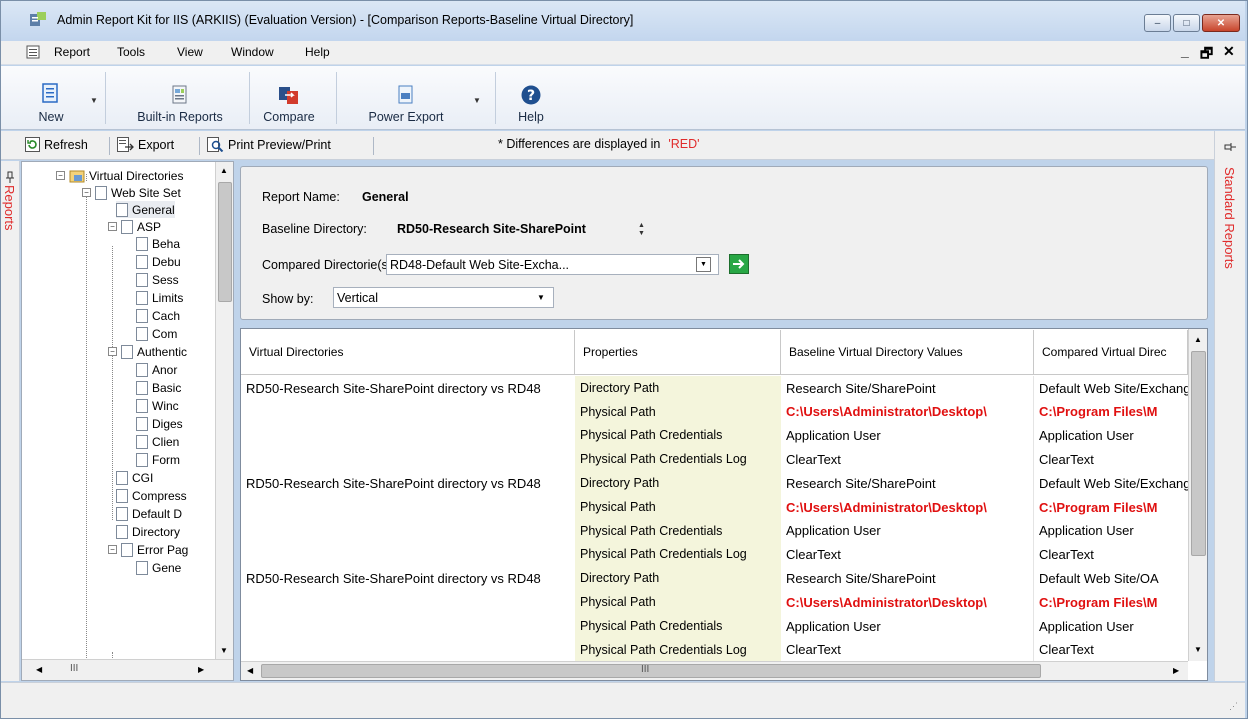  What do you see at coordinates (1221, 23) in the screenshot?
I see `close-button: ✕` at bounding box center [1221, 23].